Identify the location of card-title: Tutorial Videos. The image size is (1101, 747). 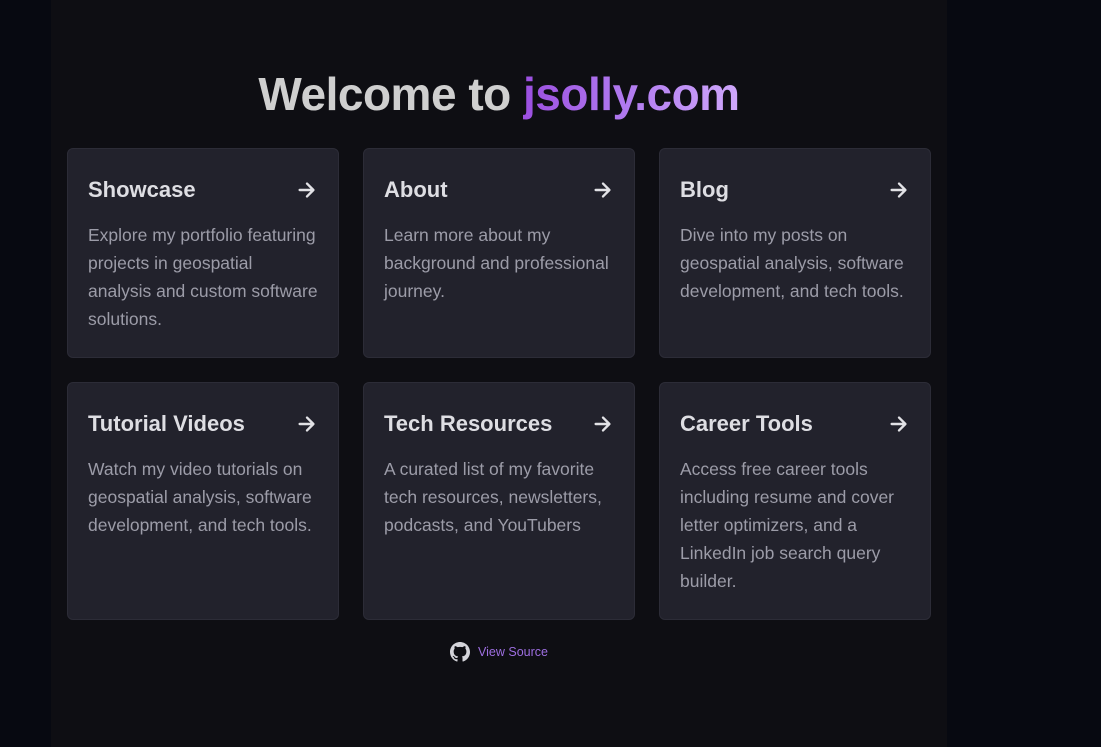
(166, 423).